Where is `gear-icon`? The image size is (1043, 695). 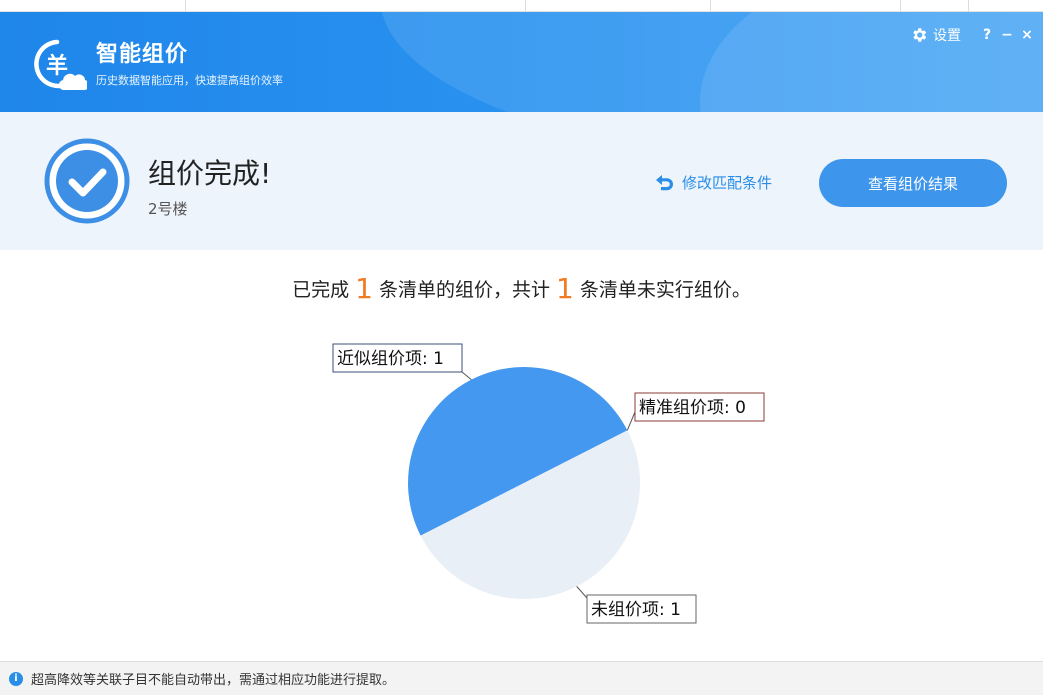
gear-icon is located at coordinates (920, 35).